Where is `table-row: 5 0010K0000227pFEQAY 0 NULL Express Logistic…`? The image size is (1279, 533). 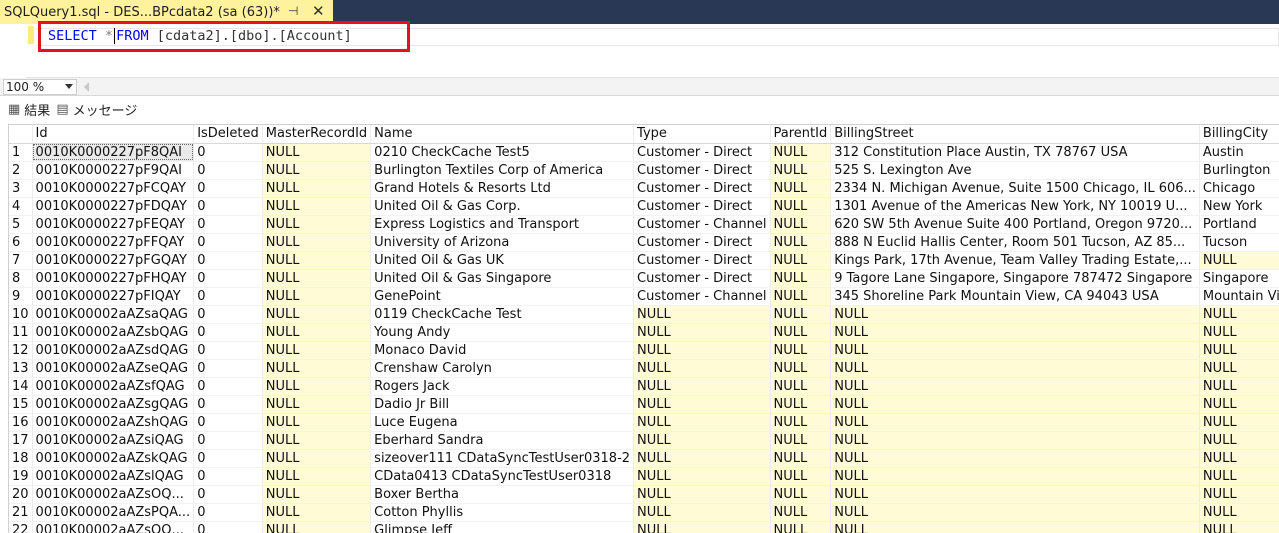 table-row: 5 0010K0000227pFEQAY 0 NULL Express Logistic… is located at coordinates (644, 224).